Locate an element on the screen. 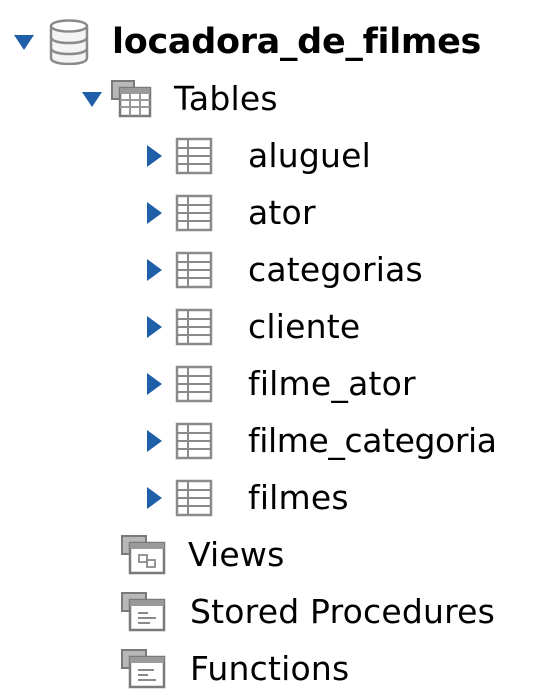 The width and height of the screenshot is (547, 695). table-row: ator is located at coordinates (231, 213).